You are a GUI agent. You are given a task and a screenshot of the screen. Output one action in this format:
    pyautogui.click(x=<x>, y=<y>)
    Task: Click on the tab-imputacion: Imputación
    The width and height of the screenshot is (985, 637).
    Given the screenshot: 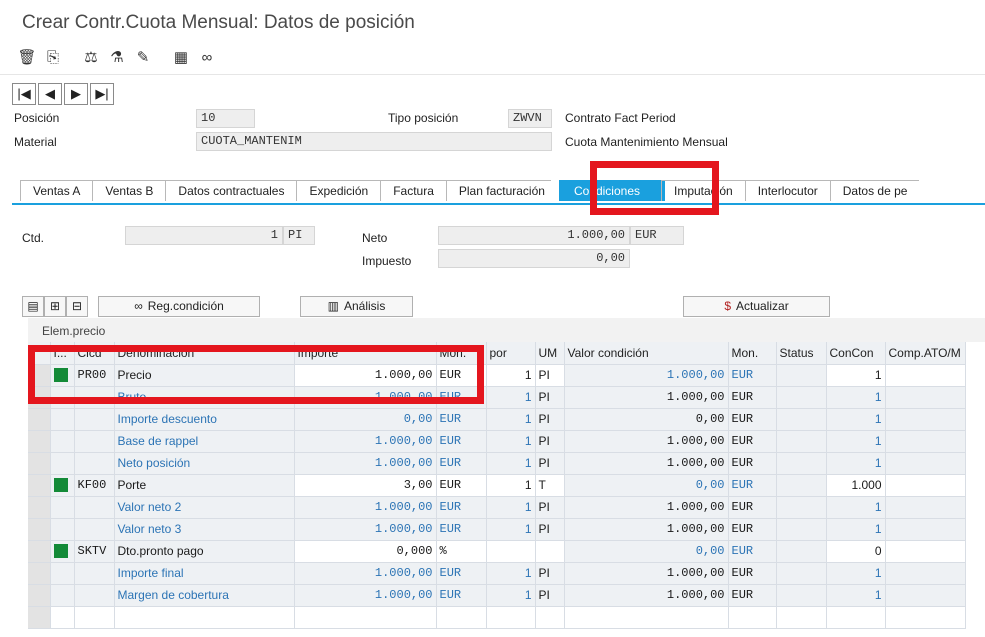 What is the action you would take?
    pyautogui.click(x=703, y=190)
    